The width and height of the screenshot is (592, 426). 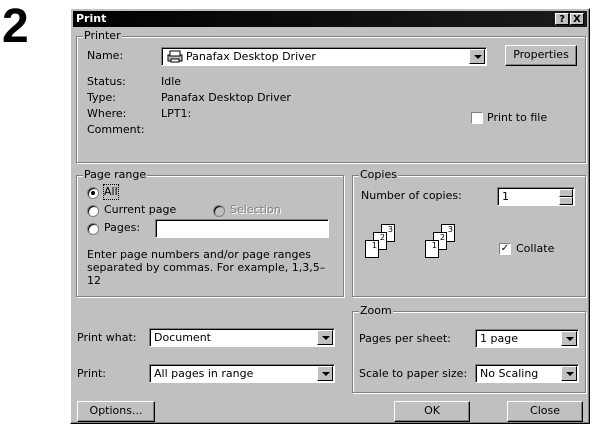 What do you see at coordinates (541, 55) in the screenshot?
I see `properties-button: Properties` at bounding box center [541, 55].